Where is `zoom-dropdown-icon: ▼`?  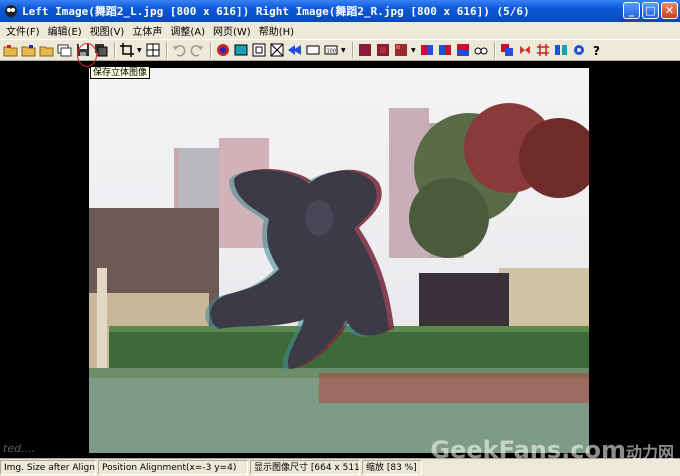 zoom-dropdown-icon: ▼ is located at coordinates (343, 50).